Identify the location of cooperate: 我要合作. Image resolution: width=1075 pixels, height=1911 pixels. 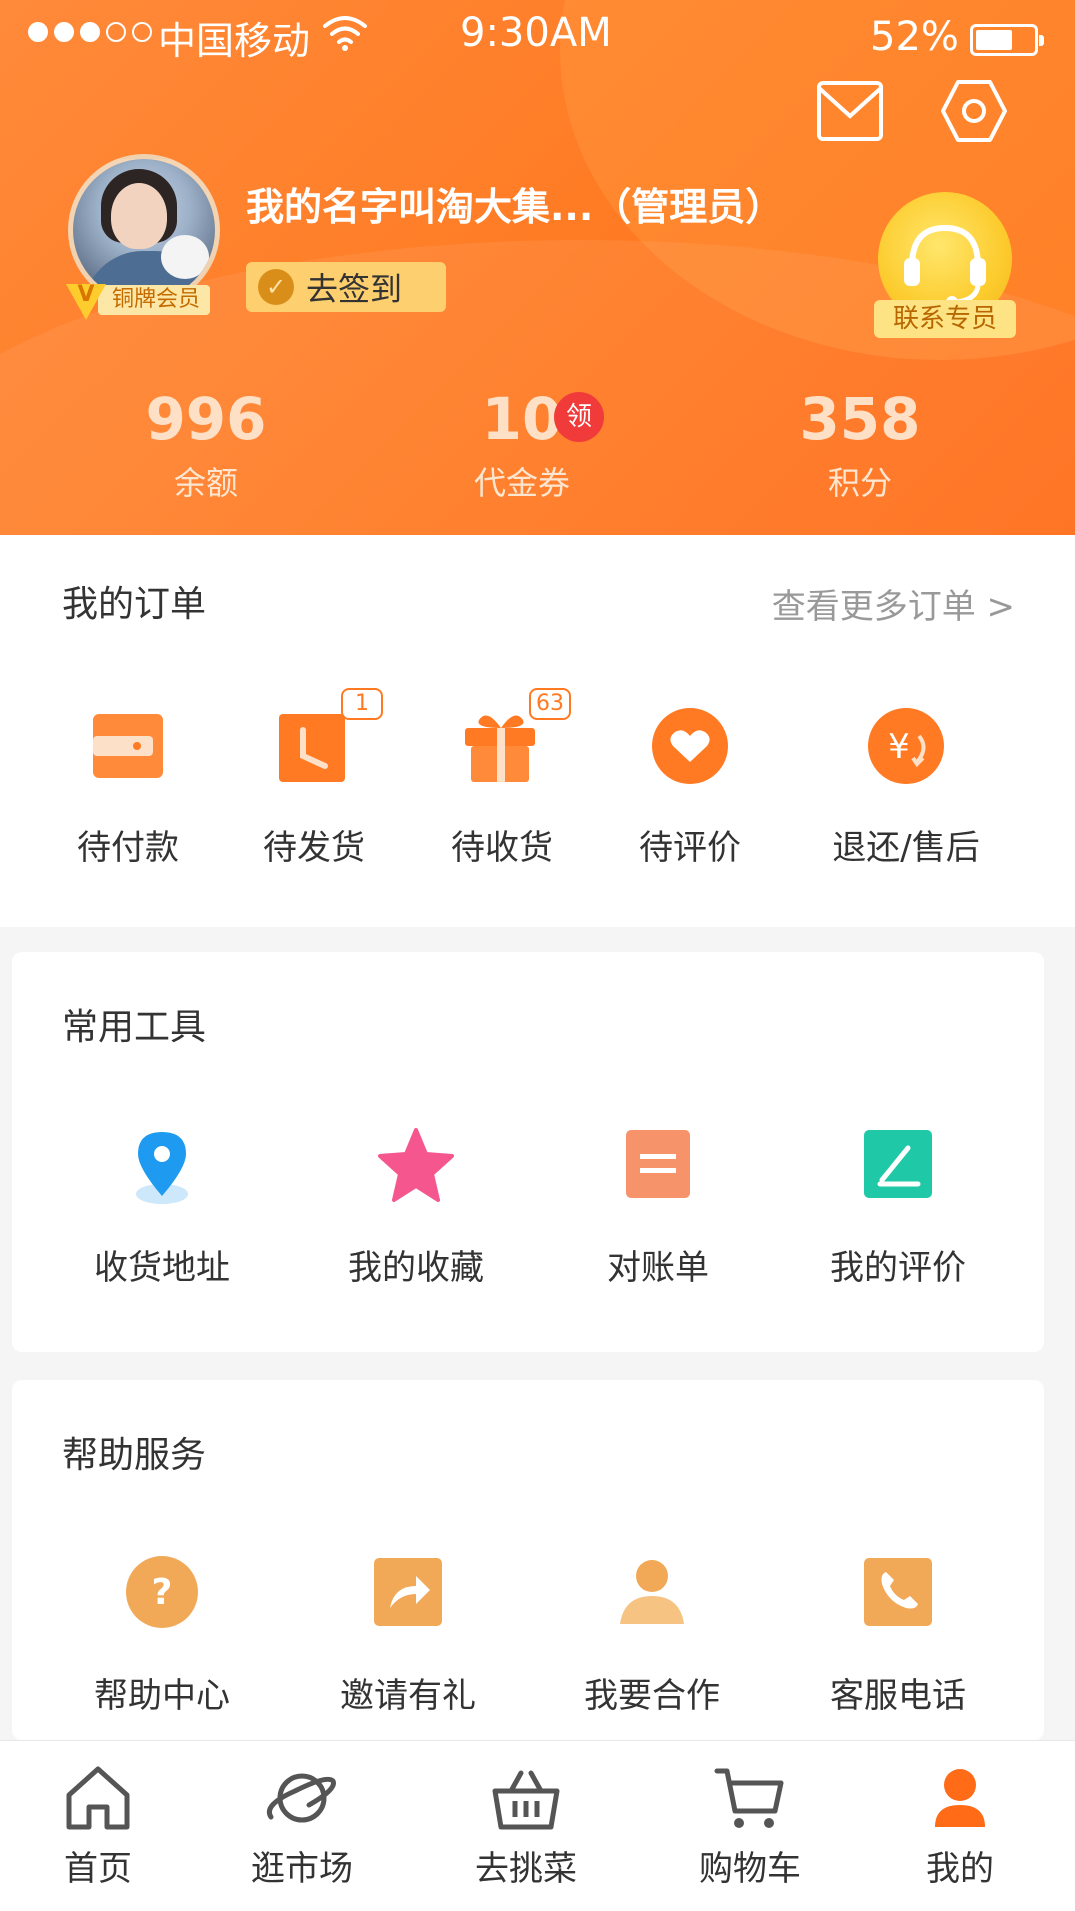
(652, 1633).